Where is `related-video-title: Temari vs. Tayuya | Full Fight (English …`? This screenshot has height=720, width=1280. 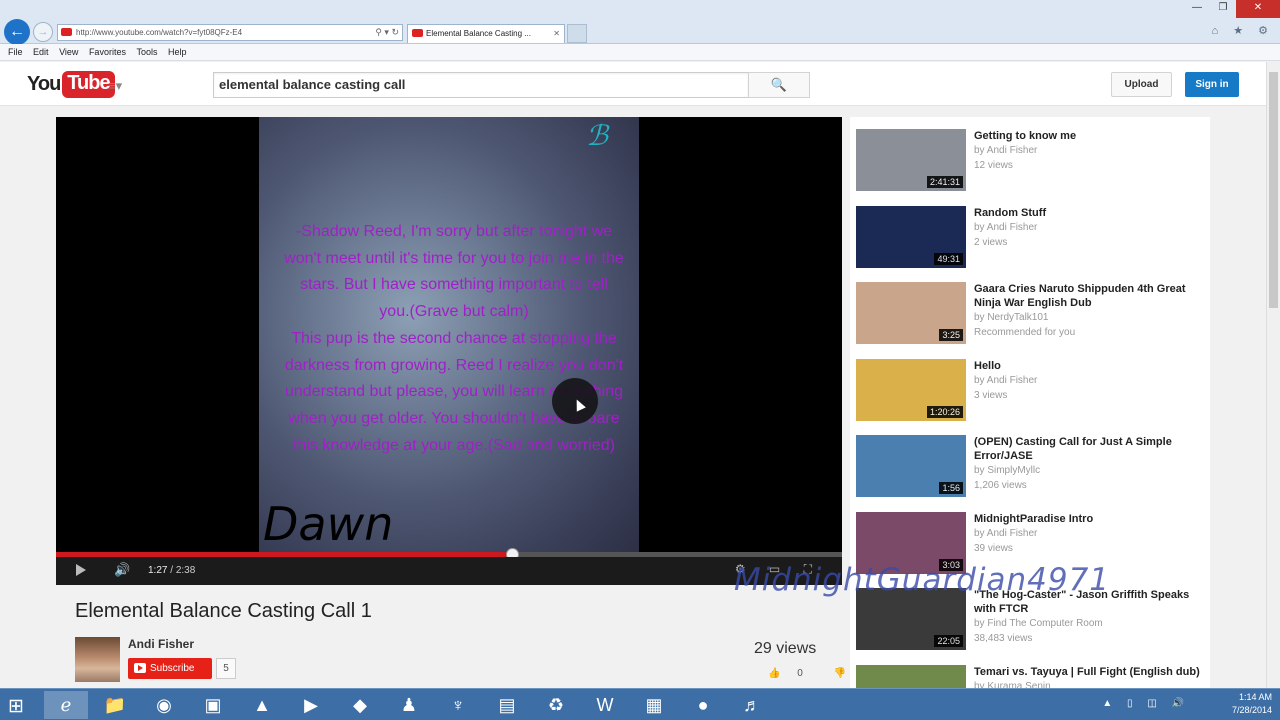 related-video-title: Temari vs. Tayuya | Full Fight (English … is located at coordinates (1089, 672).